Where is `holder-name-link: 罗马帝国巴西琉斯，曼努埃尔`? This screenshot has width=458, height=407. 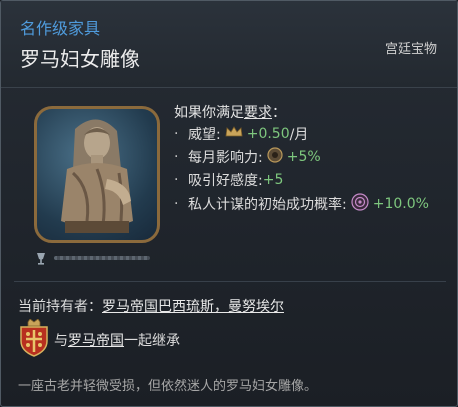 holder-name-link: 罗马帝国巴西琉斯，曼努埃尔 is located at coordinates (193, 307).